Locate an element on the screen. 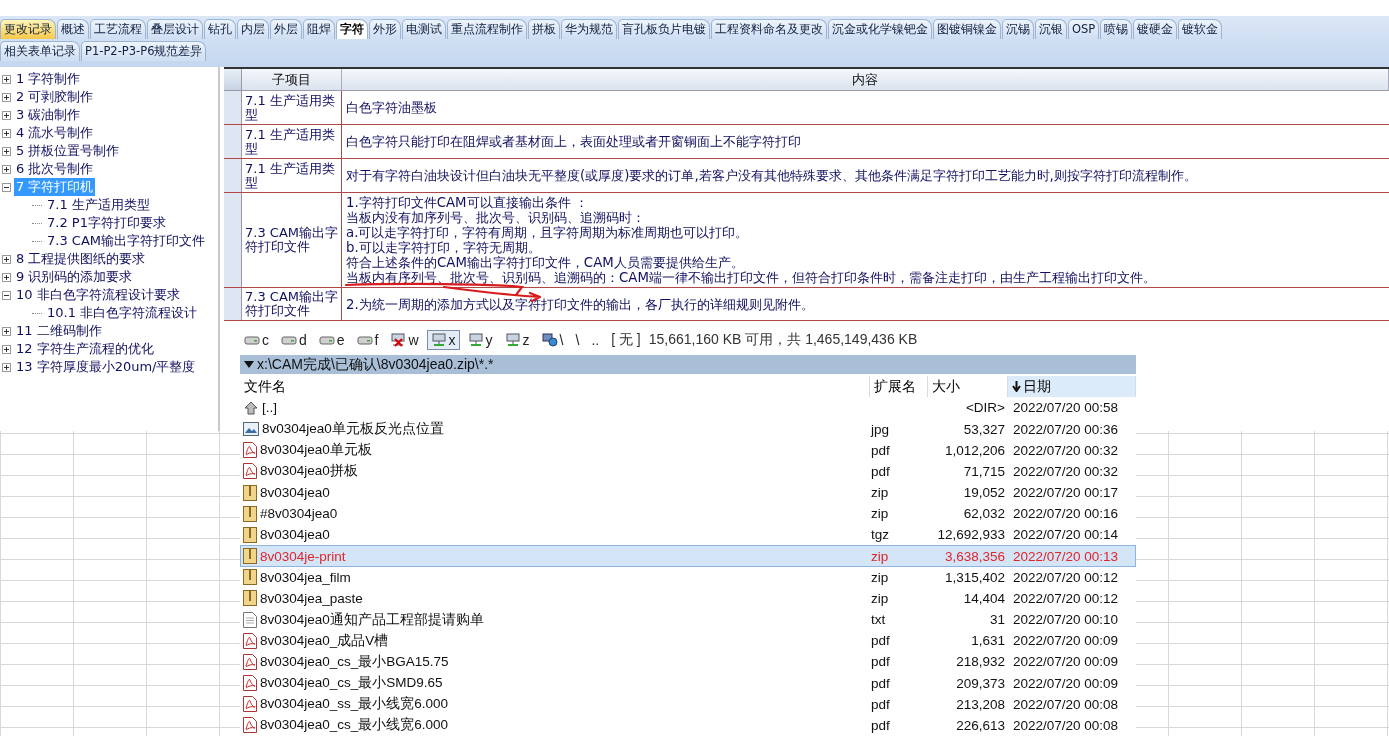 The width and height of the screenshot is (1389, 736). drive-button: .. is located at coordinates (595, 340).